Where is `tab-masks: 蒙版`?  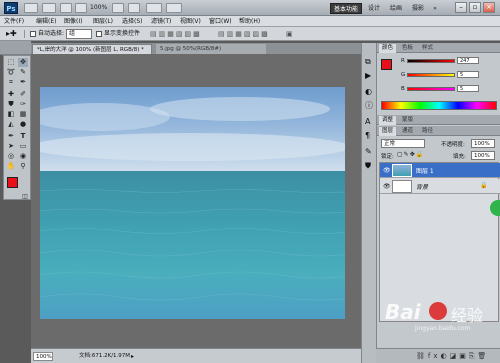 tab-masks: 蒙版 is located at coordinates (407, 120).